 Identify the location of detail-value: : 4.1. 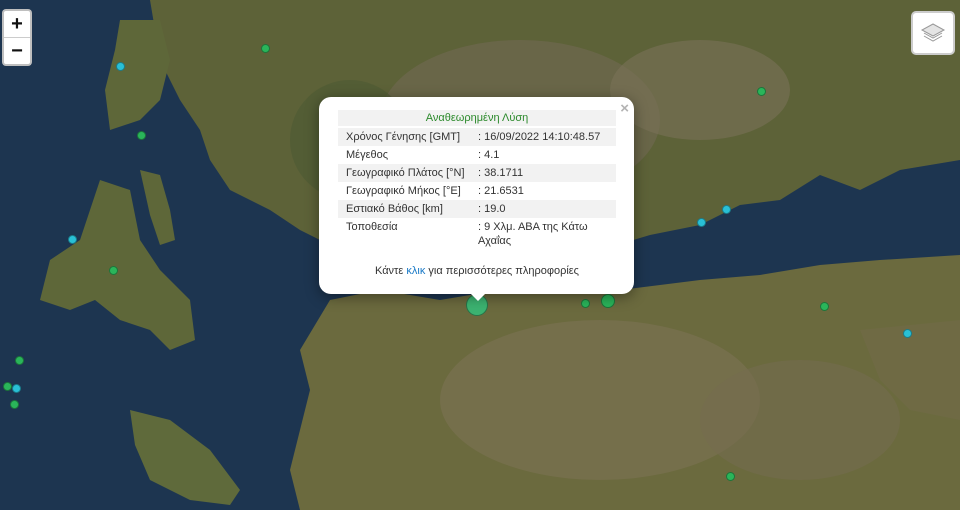
(489, 155).